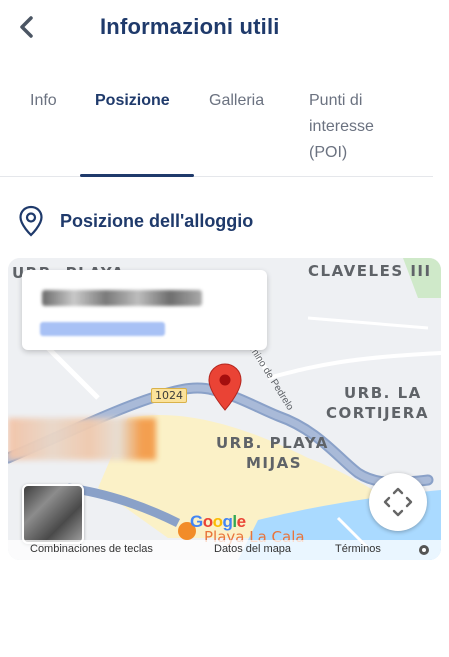 The image size is (449, 657). Describe the element at coordinates (137, 175) in the screenshot. I see `tab-active-indicator` at that location.